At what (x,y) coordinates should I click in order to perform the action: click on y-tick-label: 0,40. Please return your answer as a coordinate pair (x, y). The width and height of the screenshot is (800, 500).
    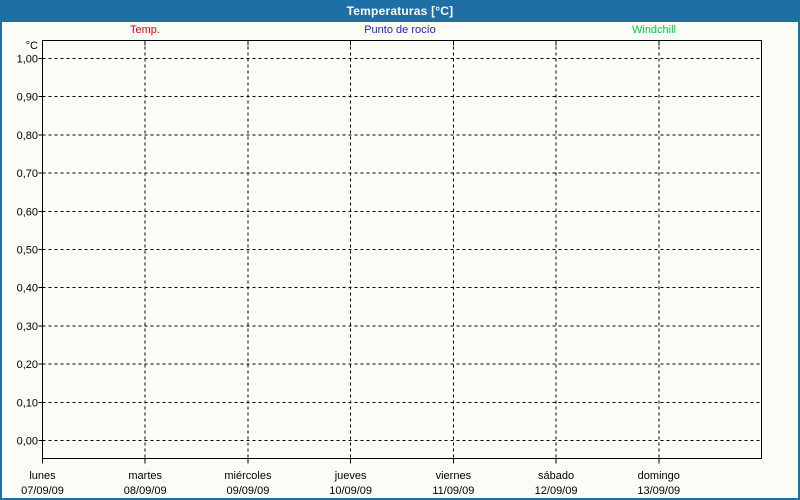
    Looking at the image, I should click on (27, 289).